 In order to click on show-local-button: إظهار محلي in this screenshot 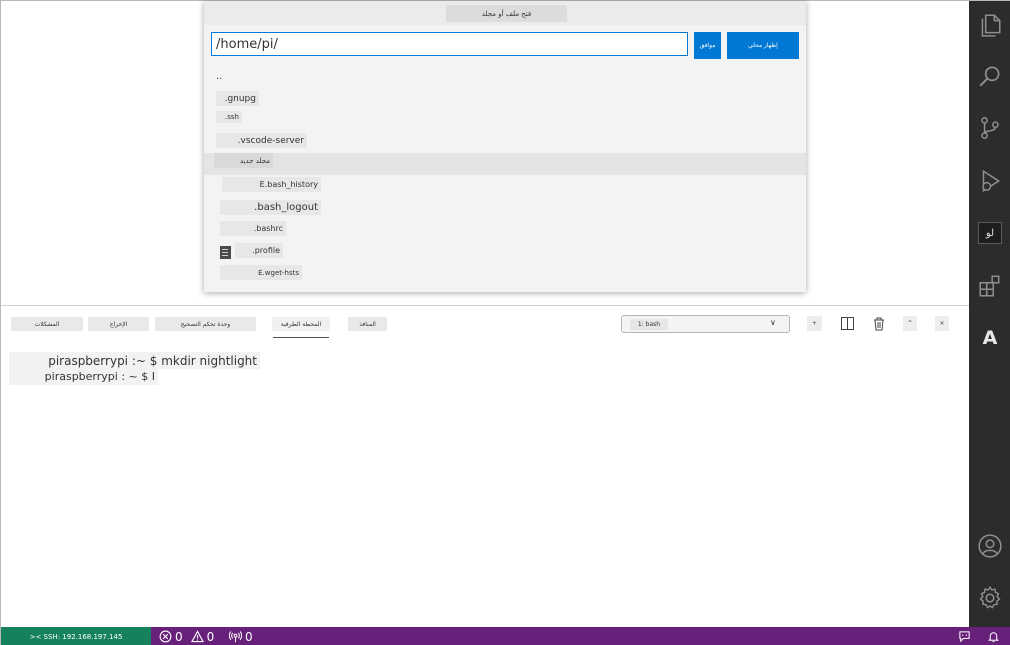, I will do `click(763, 45)`.